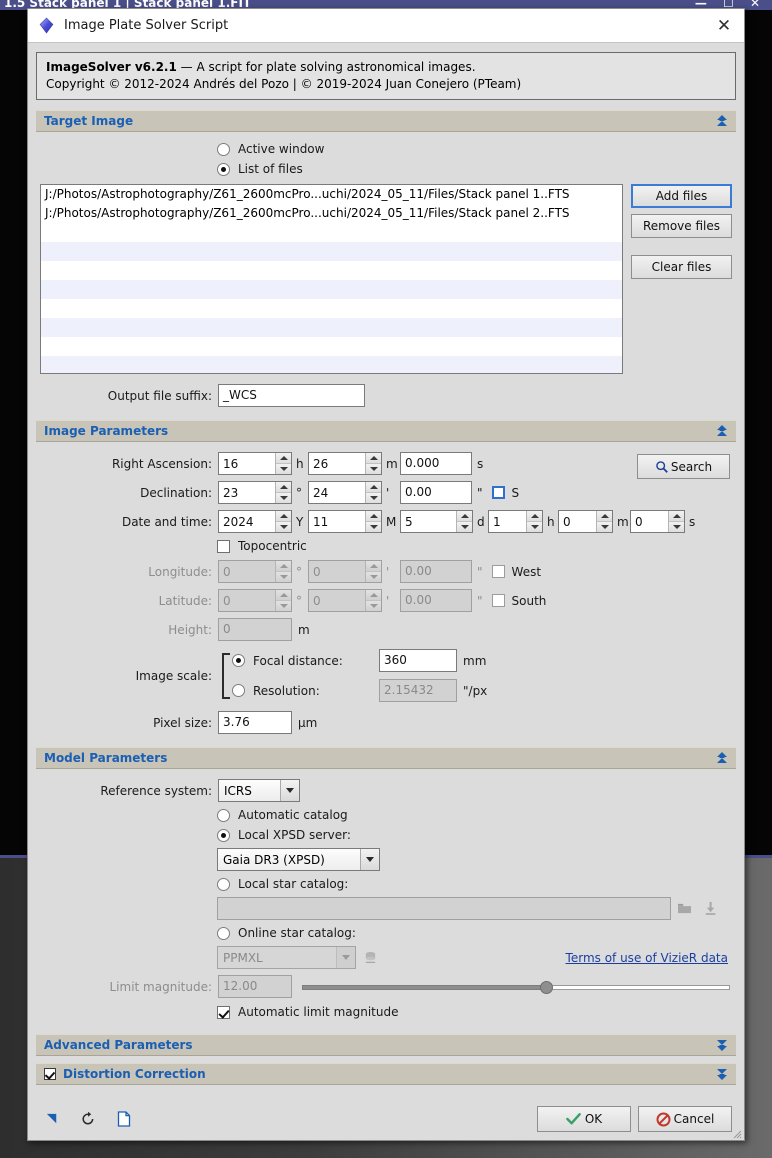  Describe the element at coordinates (724, 26) in the screenshot. I see `close-icon: ✕` at that location.